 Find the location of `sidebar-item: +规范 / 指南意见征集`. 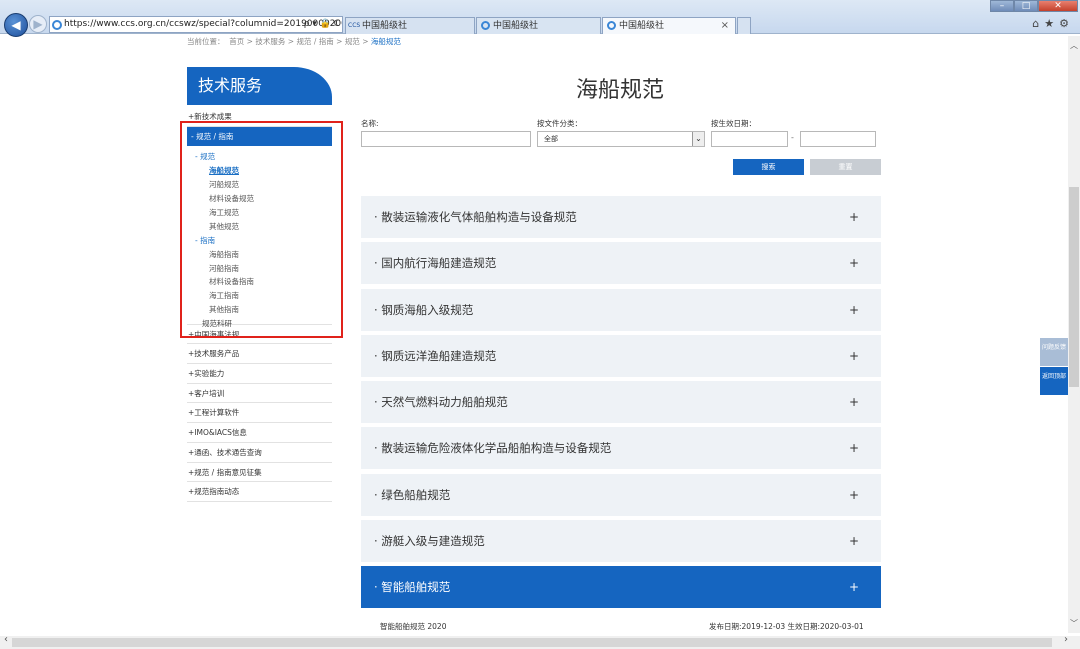

sidebar-item: +规范 / 指南意见征集 is located at coordinates (259, 473).